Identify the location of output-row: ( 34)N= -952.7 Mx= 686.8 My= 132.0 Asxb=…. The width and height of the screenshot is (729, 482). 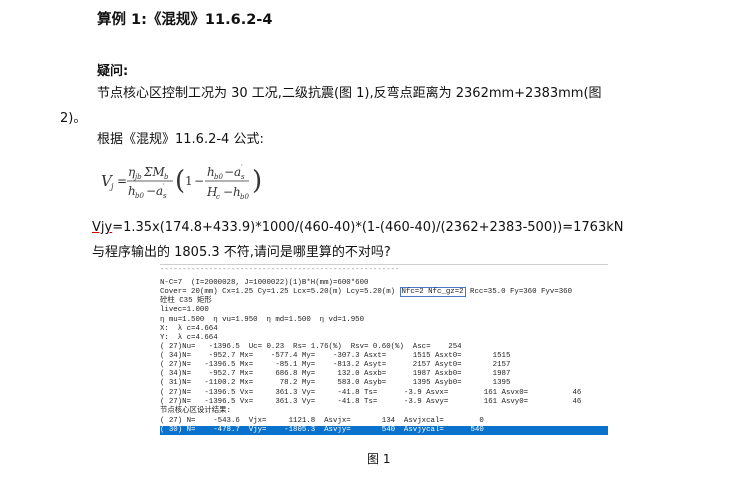
(335, 374).